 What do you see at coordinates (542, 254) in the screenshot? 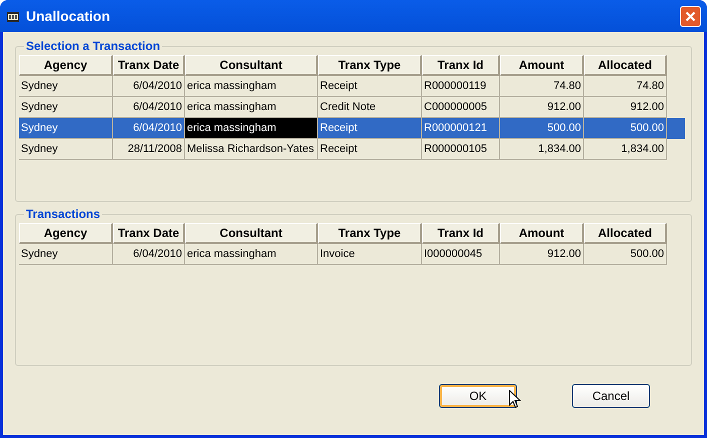
I see `table-cell: 912.00` at bounding box center [542, 254].